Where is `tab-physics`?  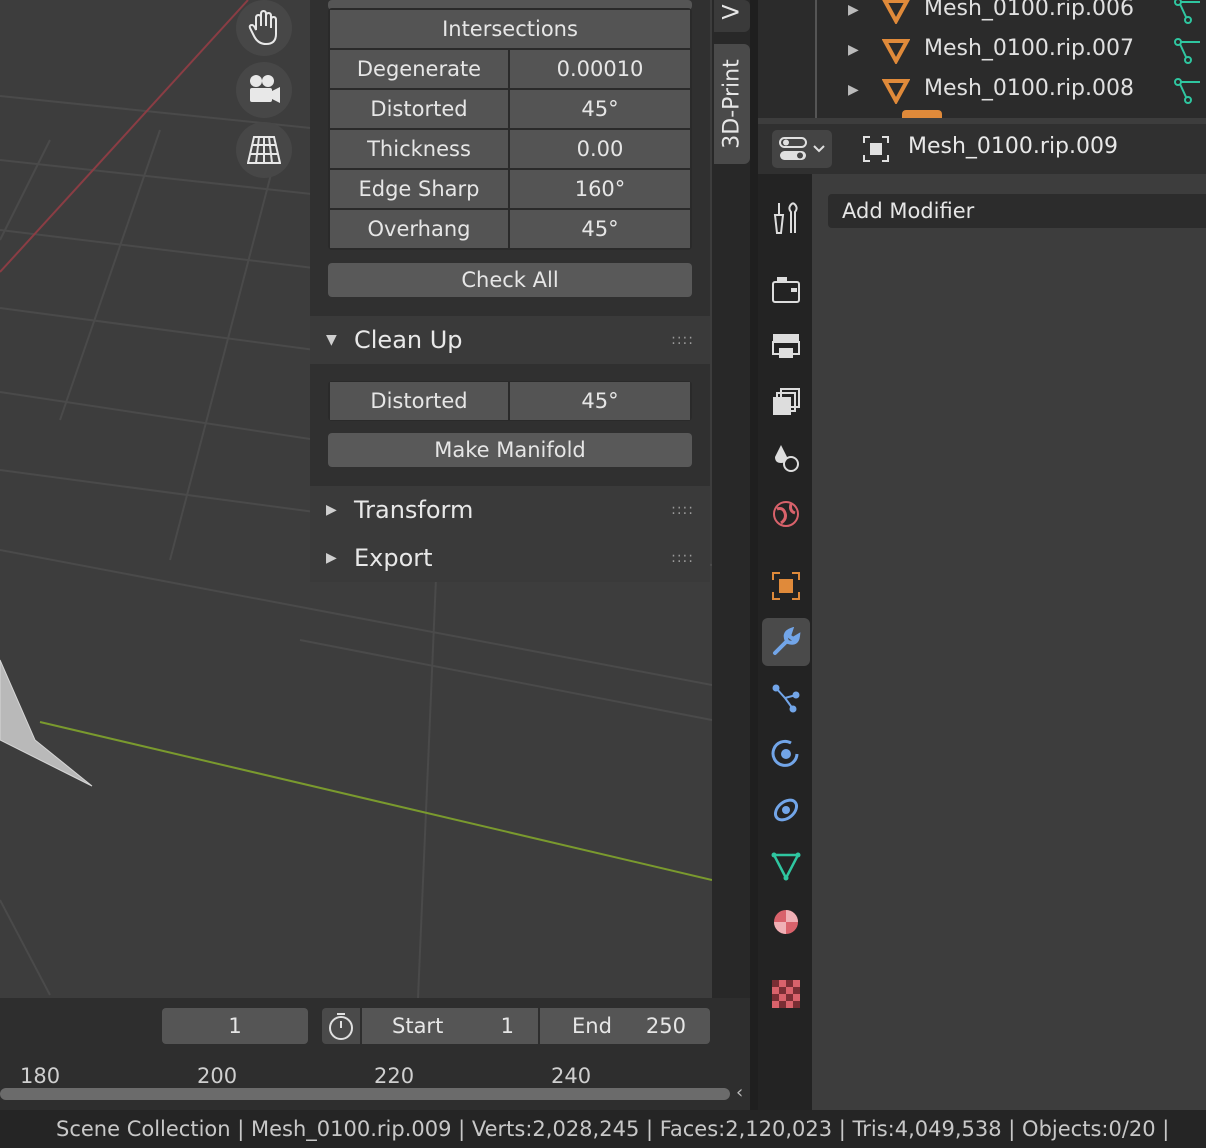 tab-physics is located at coordinates (786, 754).